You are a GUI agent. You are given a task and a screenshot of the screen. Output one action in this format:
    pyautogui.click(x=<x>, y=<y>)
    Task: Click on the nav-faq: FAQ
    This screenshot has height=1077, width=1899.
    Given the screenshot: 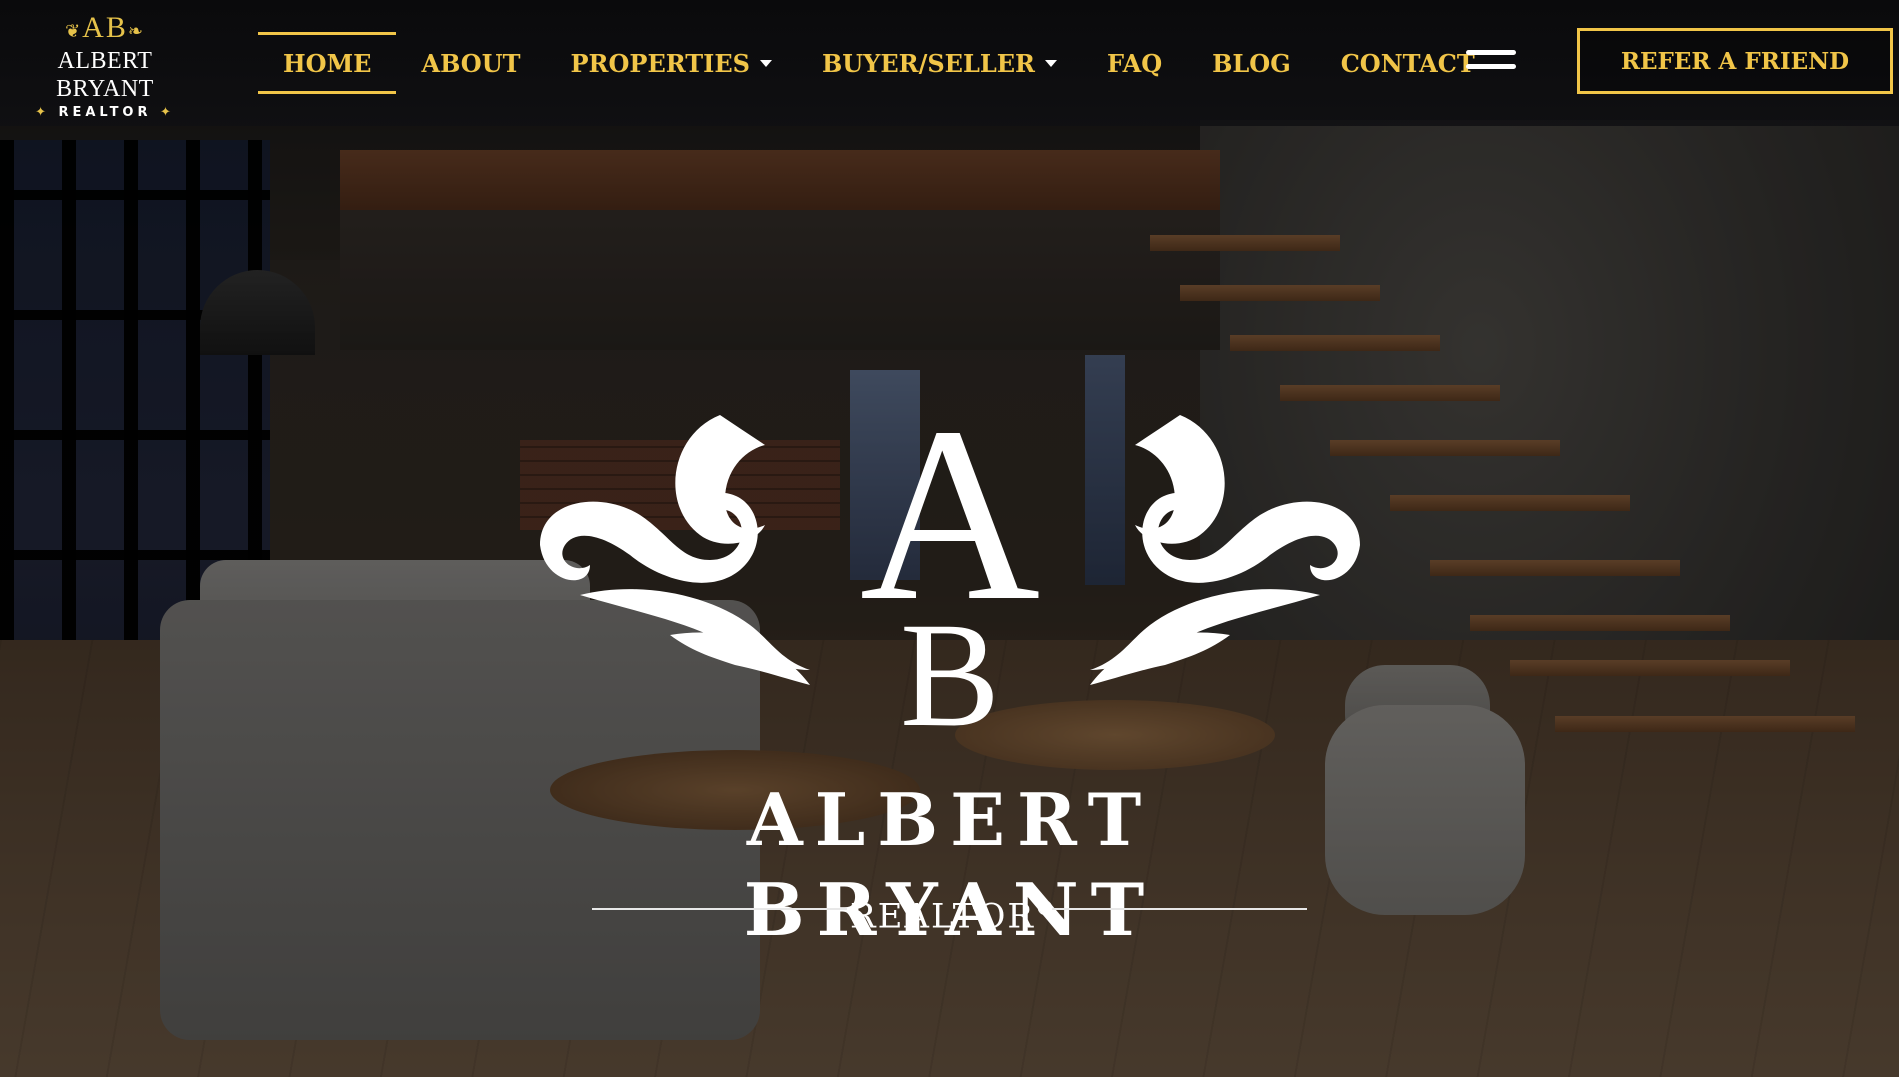 What is the action you would take?
    pyautogui.click(x=1134, y=63)
    